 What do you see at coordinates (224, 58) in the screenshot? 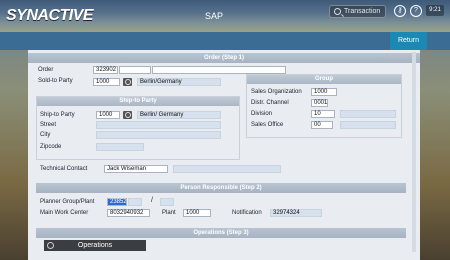
I see `order-section-title: Order (Step 1)` at bounding box center [224, 58].